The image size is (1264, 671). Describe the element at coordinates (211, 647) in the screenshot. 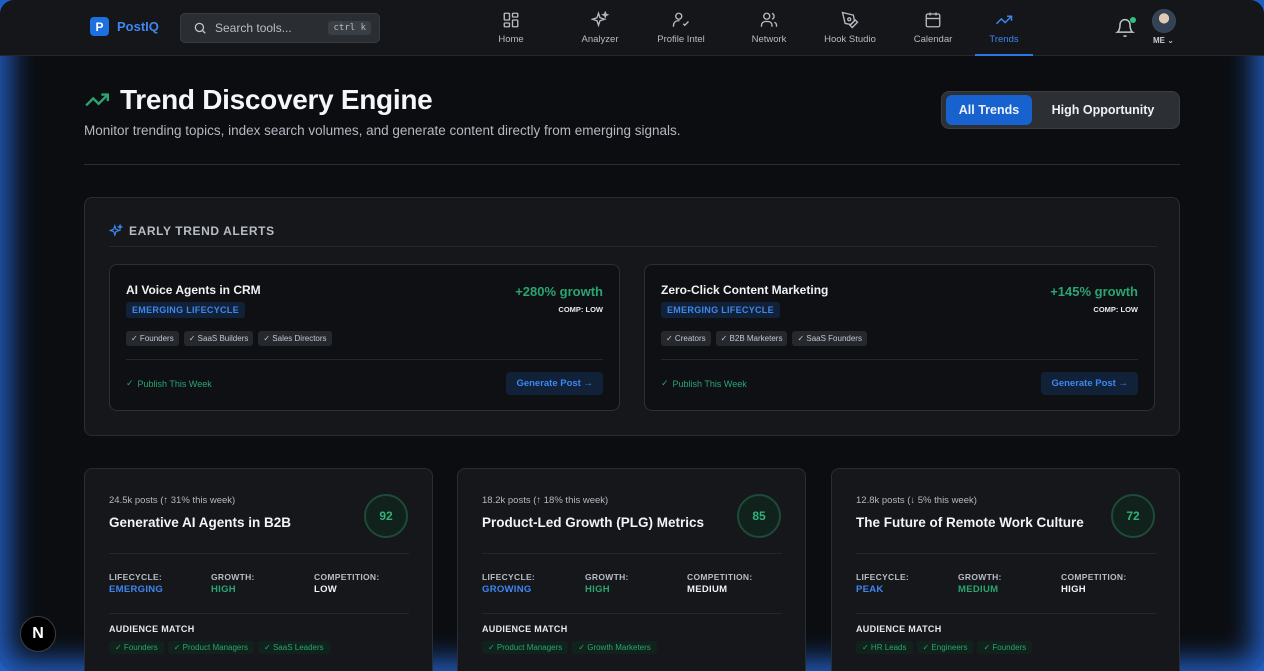

I see `audience-tag: ✓ Product Managers` at that location.